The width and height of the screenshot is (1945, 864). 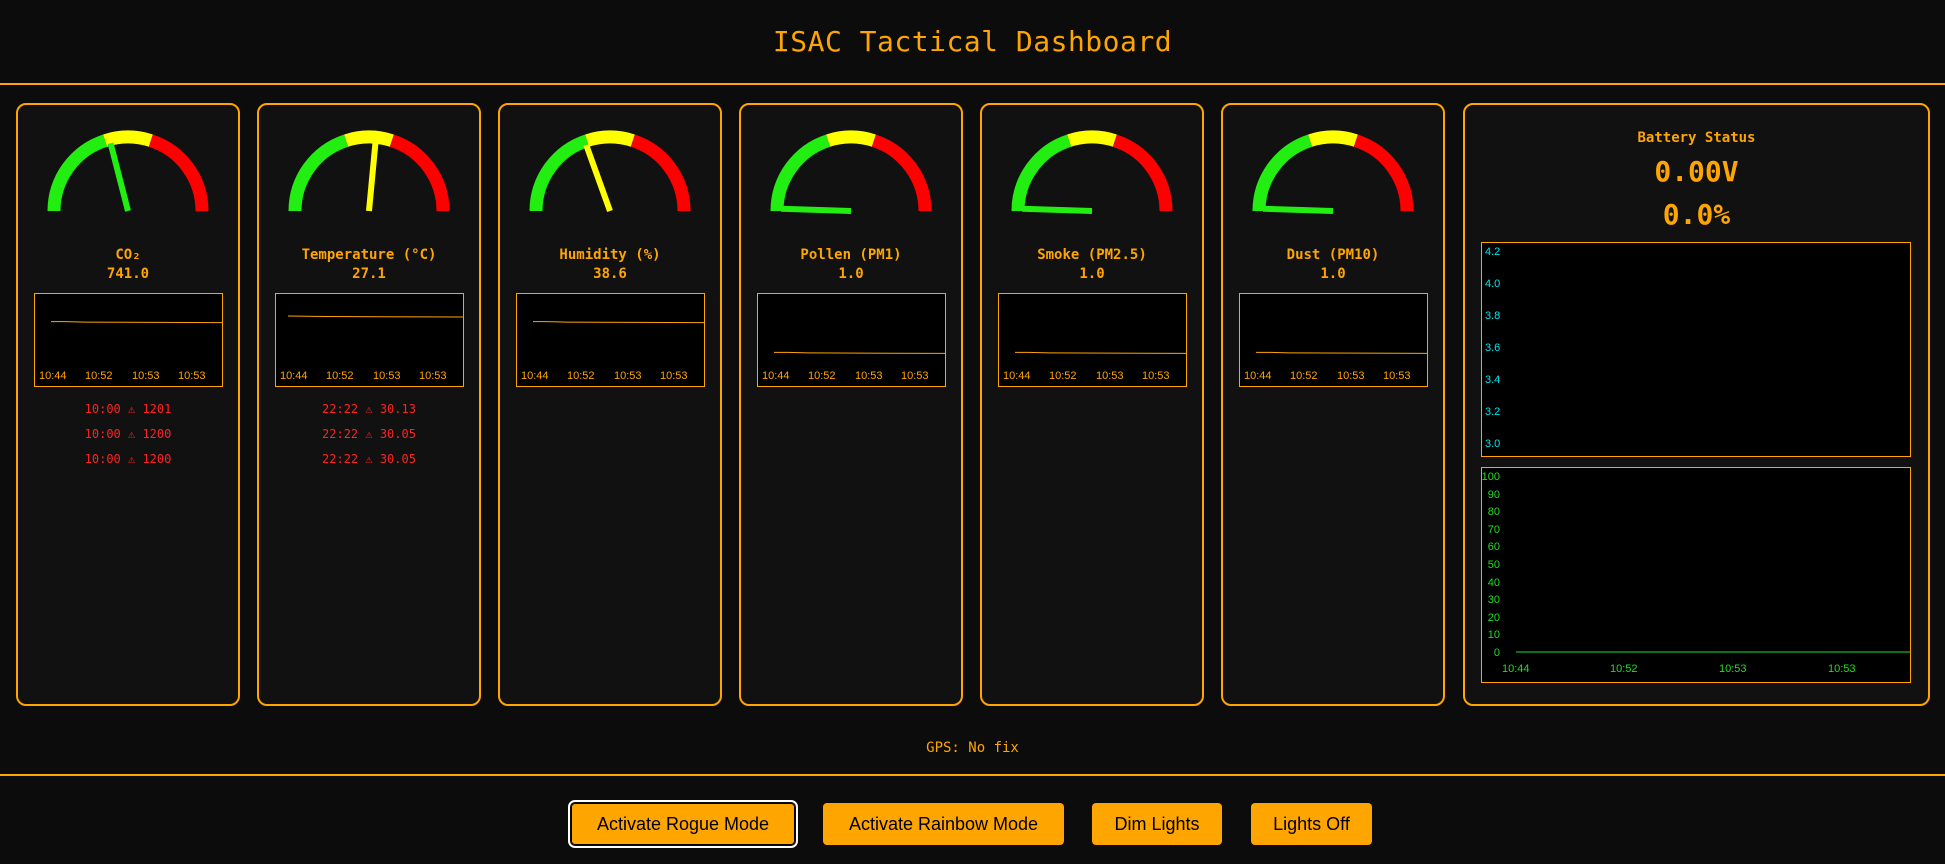 What do you see at coordinates (683, 824) in the screenshot?
I see `activate-rogue-mode-button: Activate Rogue Mode` at bounding box center [683, 824].